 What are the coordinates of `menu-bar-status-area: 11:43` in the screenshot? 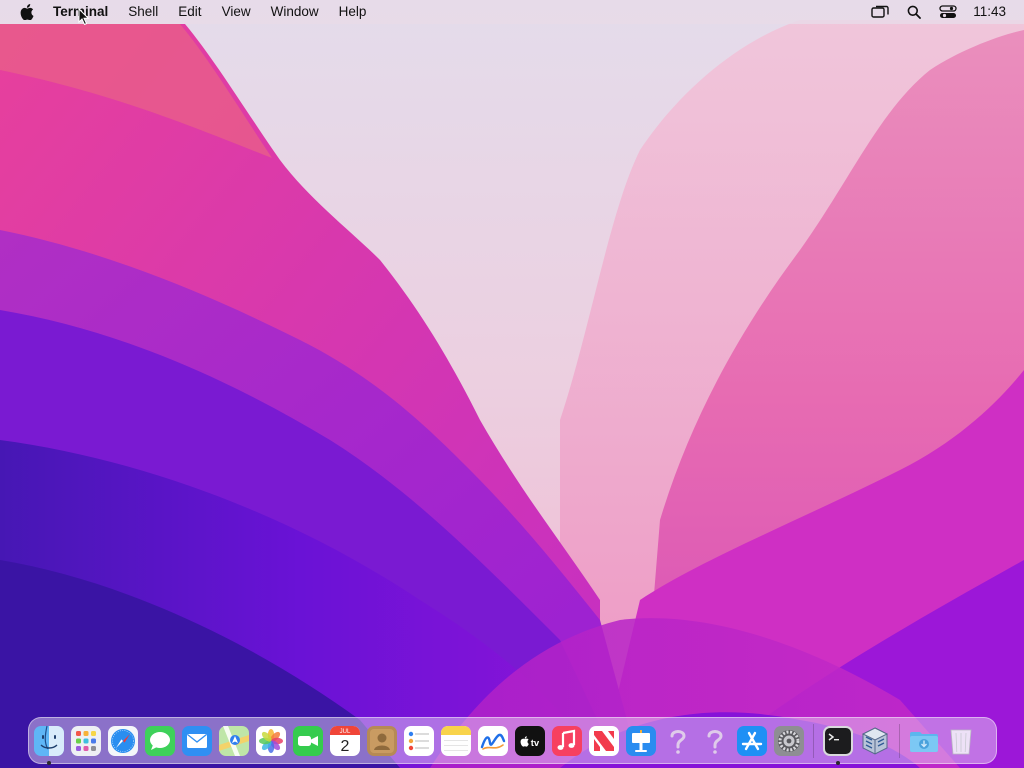 It's located at (943, 12).